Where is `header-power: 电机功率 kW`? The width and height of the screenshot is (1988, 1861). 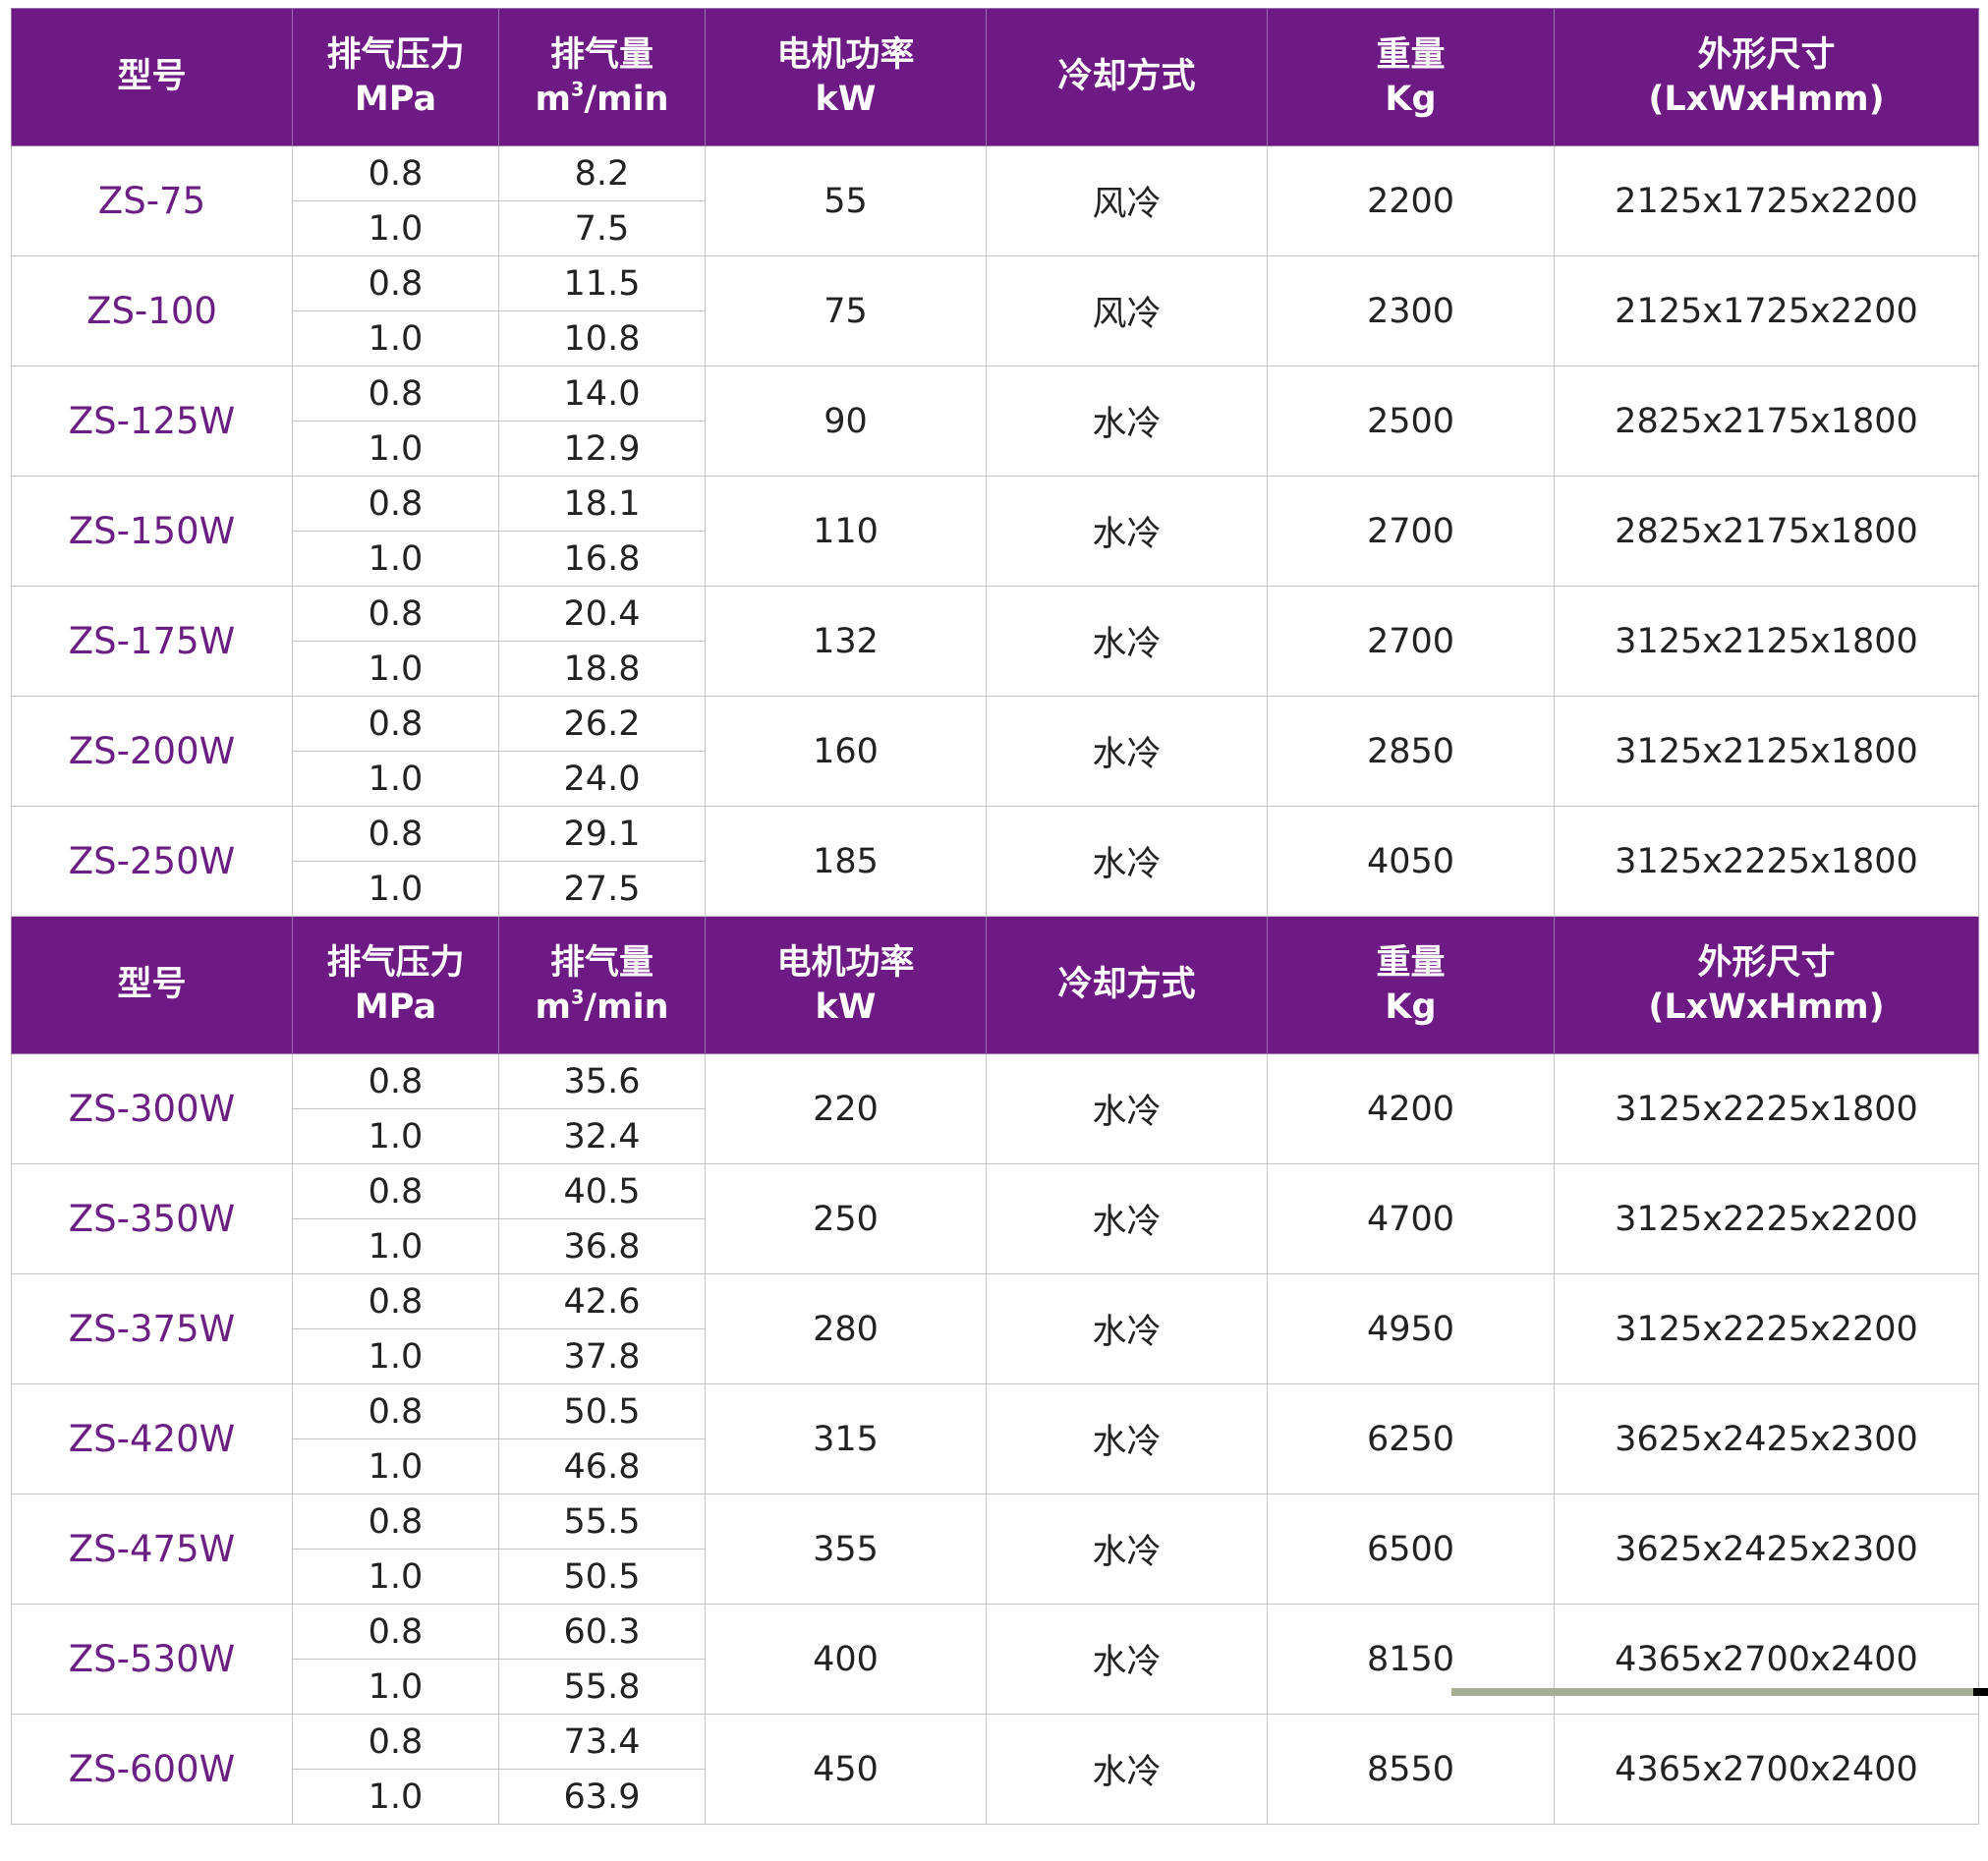 header-power: 电机功率 kW is located at coordinates (846, 77).